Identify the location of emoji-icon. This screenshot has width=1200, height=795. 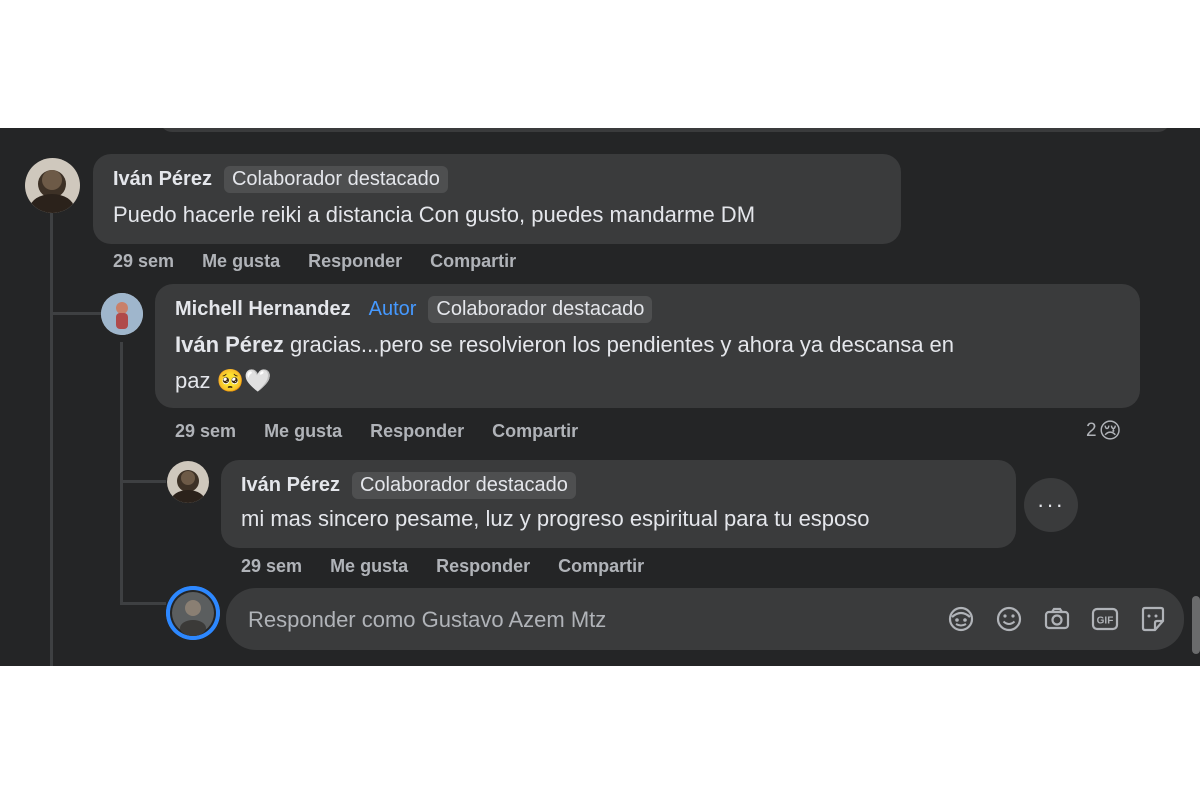
(1009, 619).